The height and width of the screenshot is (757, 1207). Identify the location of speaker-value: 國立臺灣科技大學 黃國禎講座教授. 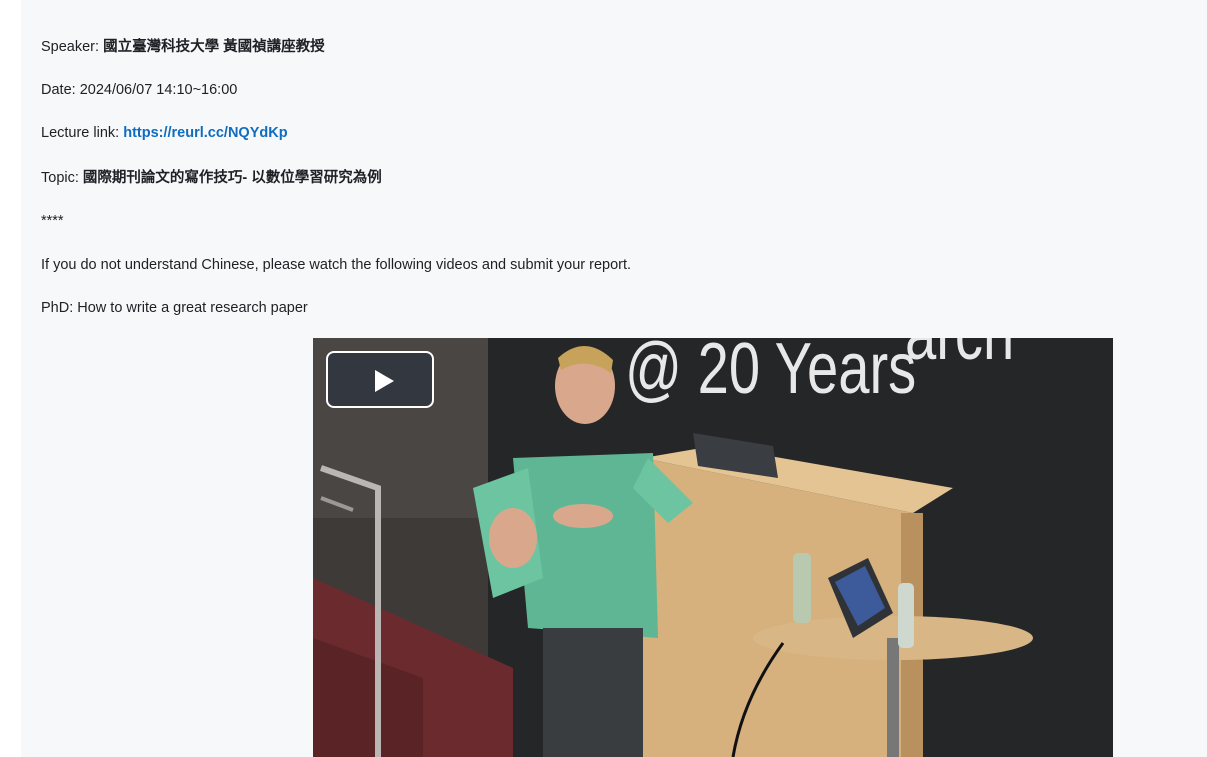
(214, 47).